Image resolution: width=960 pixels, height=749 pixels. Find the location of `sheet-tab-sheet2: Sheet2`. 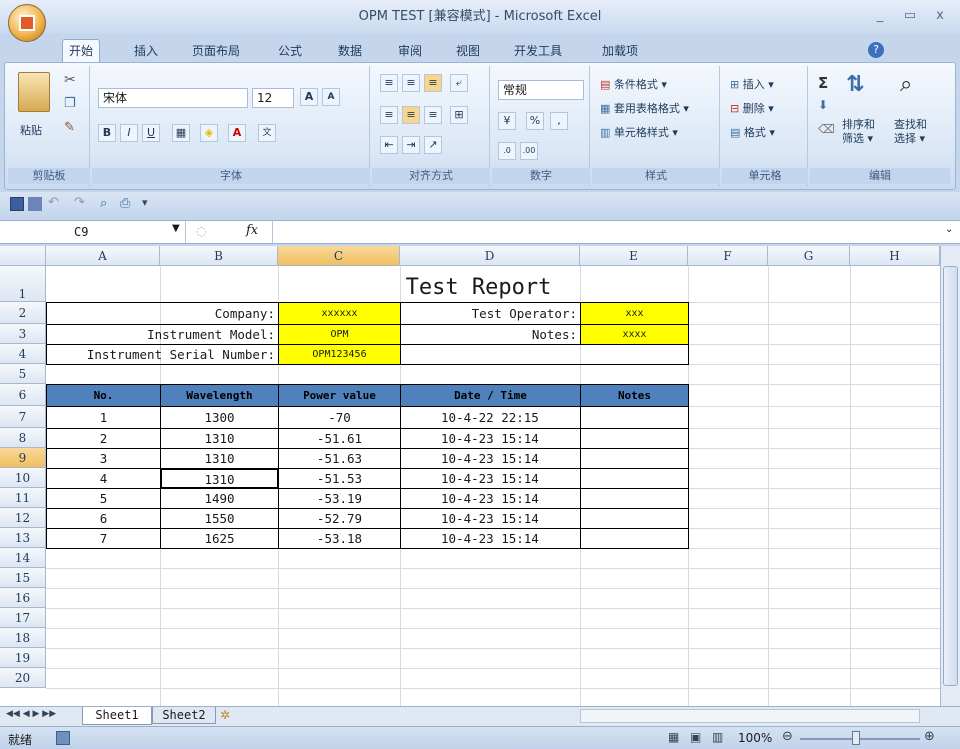

sheet-tab-sheet2: Sheet2 is located at coordinates (184, 715).